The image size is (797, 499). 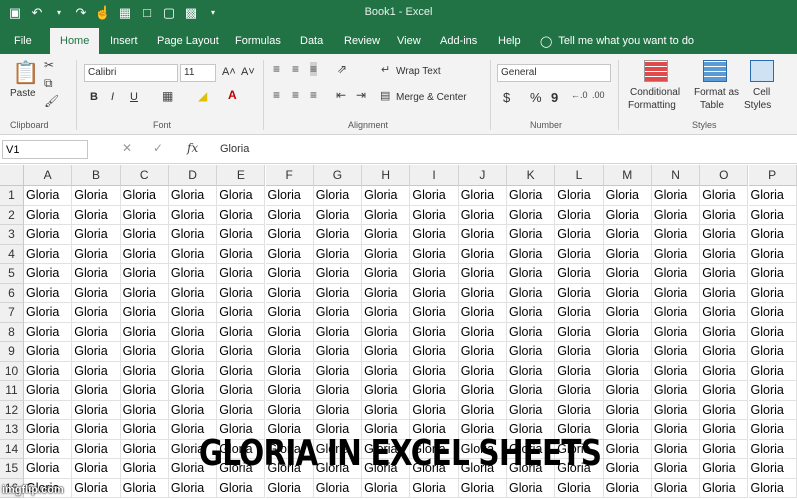 I want to click on row-header: 3, so click(x=12, y=235).